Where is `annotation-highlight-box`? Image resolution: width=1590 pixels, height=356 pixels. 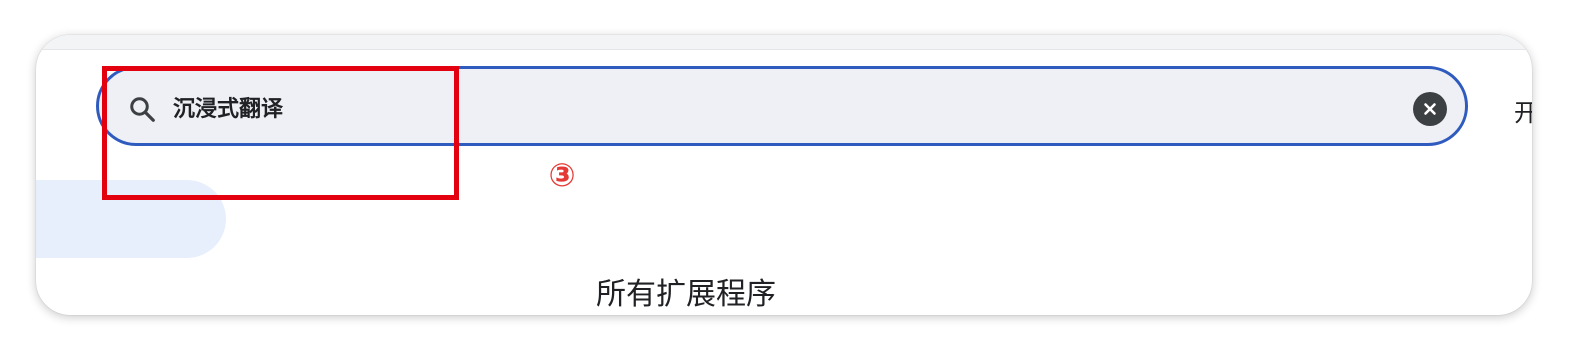 annotation-highlight-box is located at coordinates (280, 133).